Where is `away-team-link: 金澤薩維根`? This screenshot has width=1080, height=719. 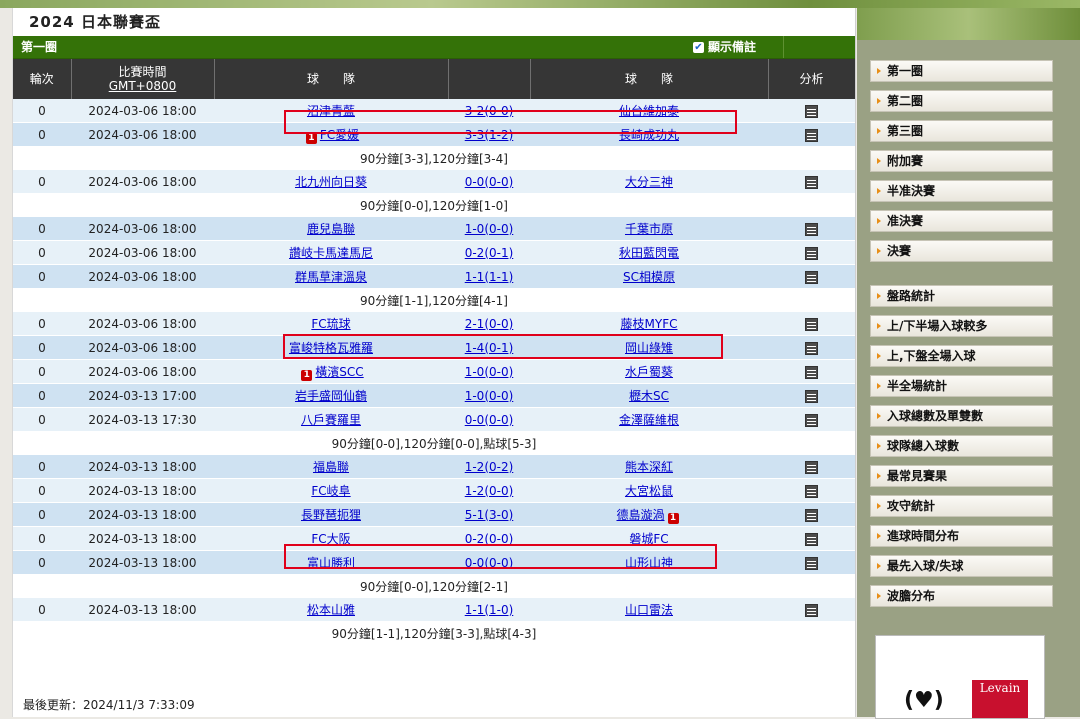
away-team-link: 金澤薩維根 is located at coordinates (649, 420).